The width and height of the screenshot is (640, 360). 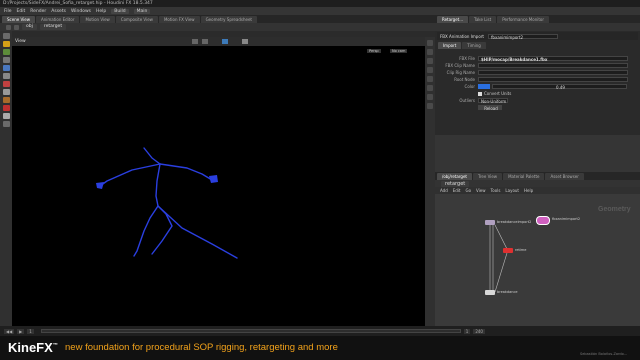 What do you see at coordinates (430, 43) in the screenshot?
I see `display-points-icon` at bounding box center [430, 43].